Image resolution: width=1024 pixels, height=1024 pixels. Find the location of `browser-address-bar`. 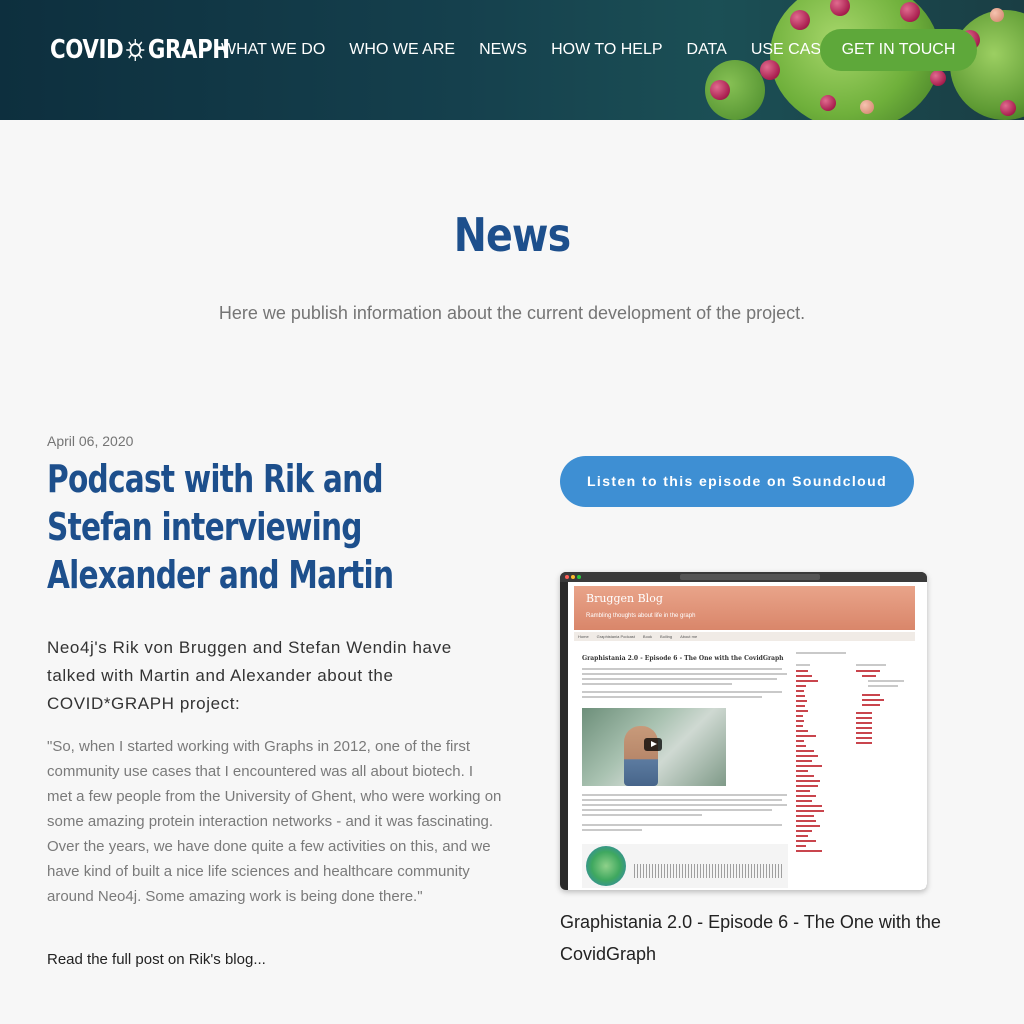

browser-address-bar is located at coordinates (750, 577).